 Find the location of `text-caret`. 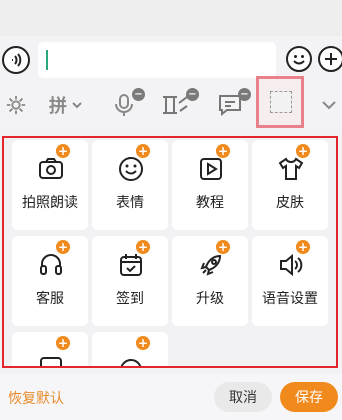

text-caret is located at coordinates (47, 60).